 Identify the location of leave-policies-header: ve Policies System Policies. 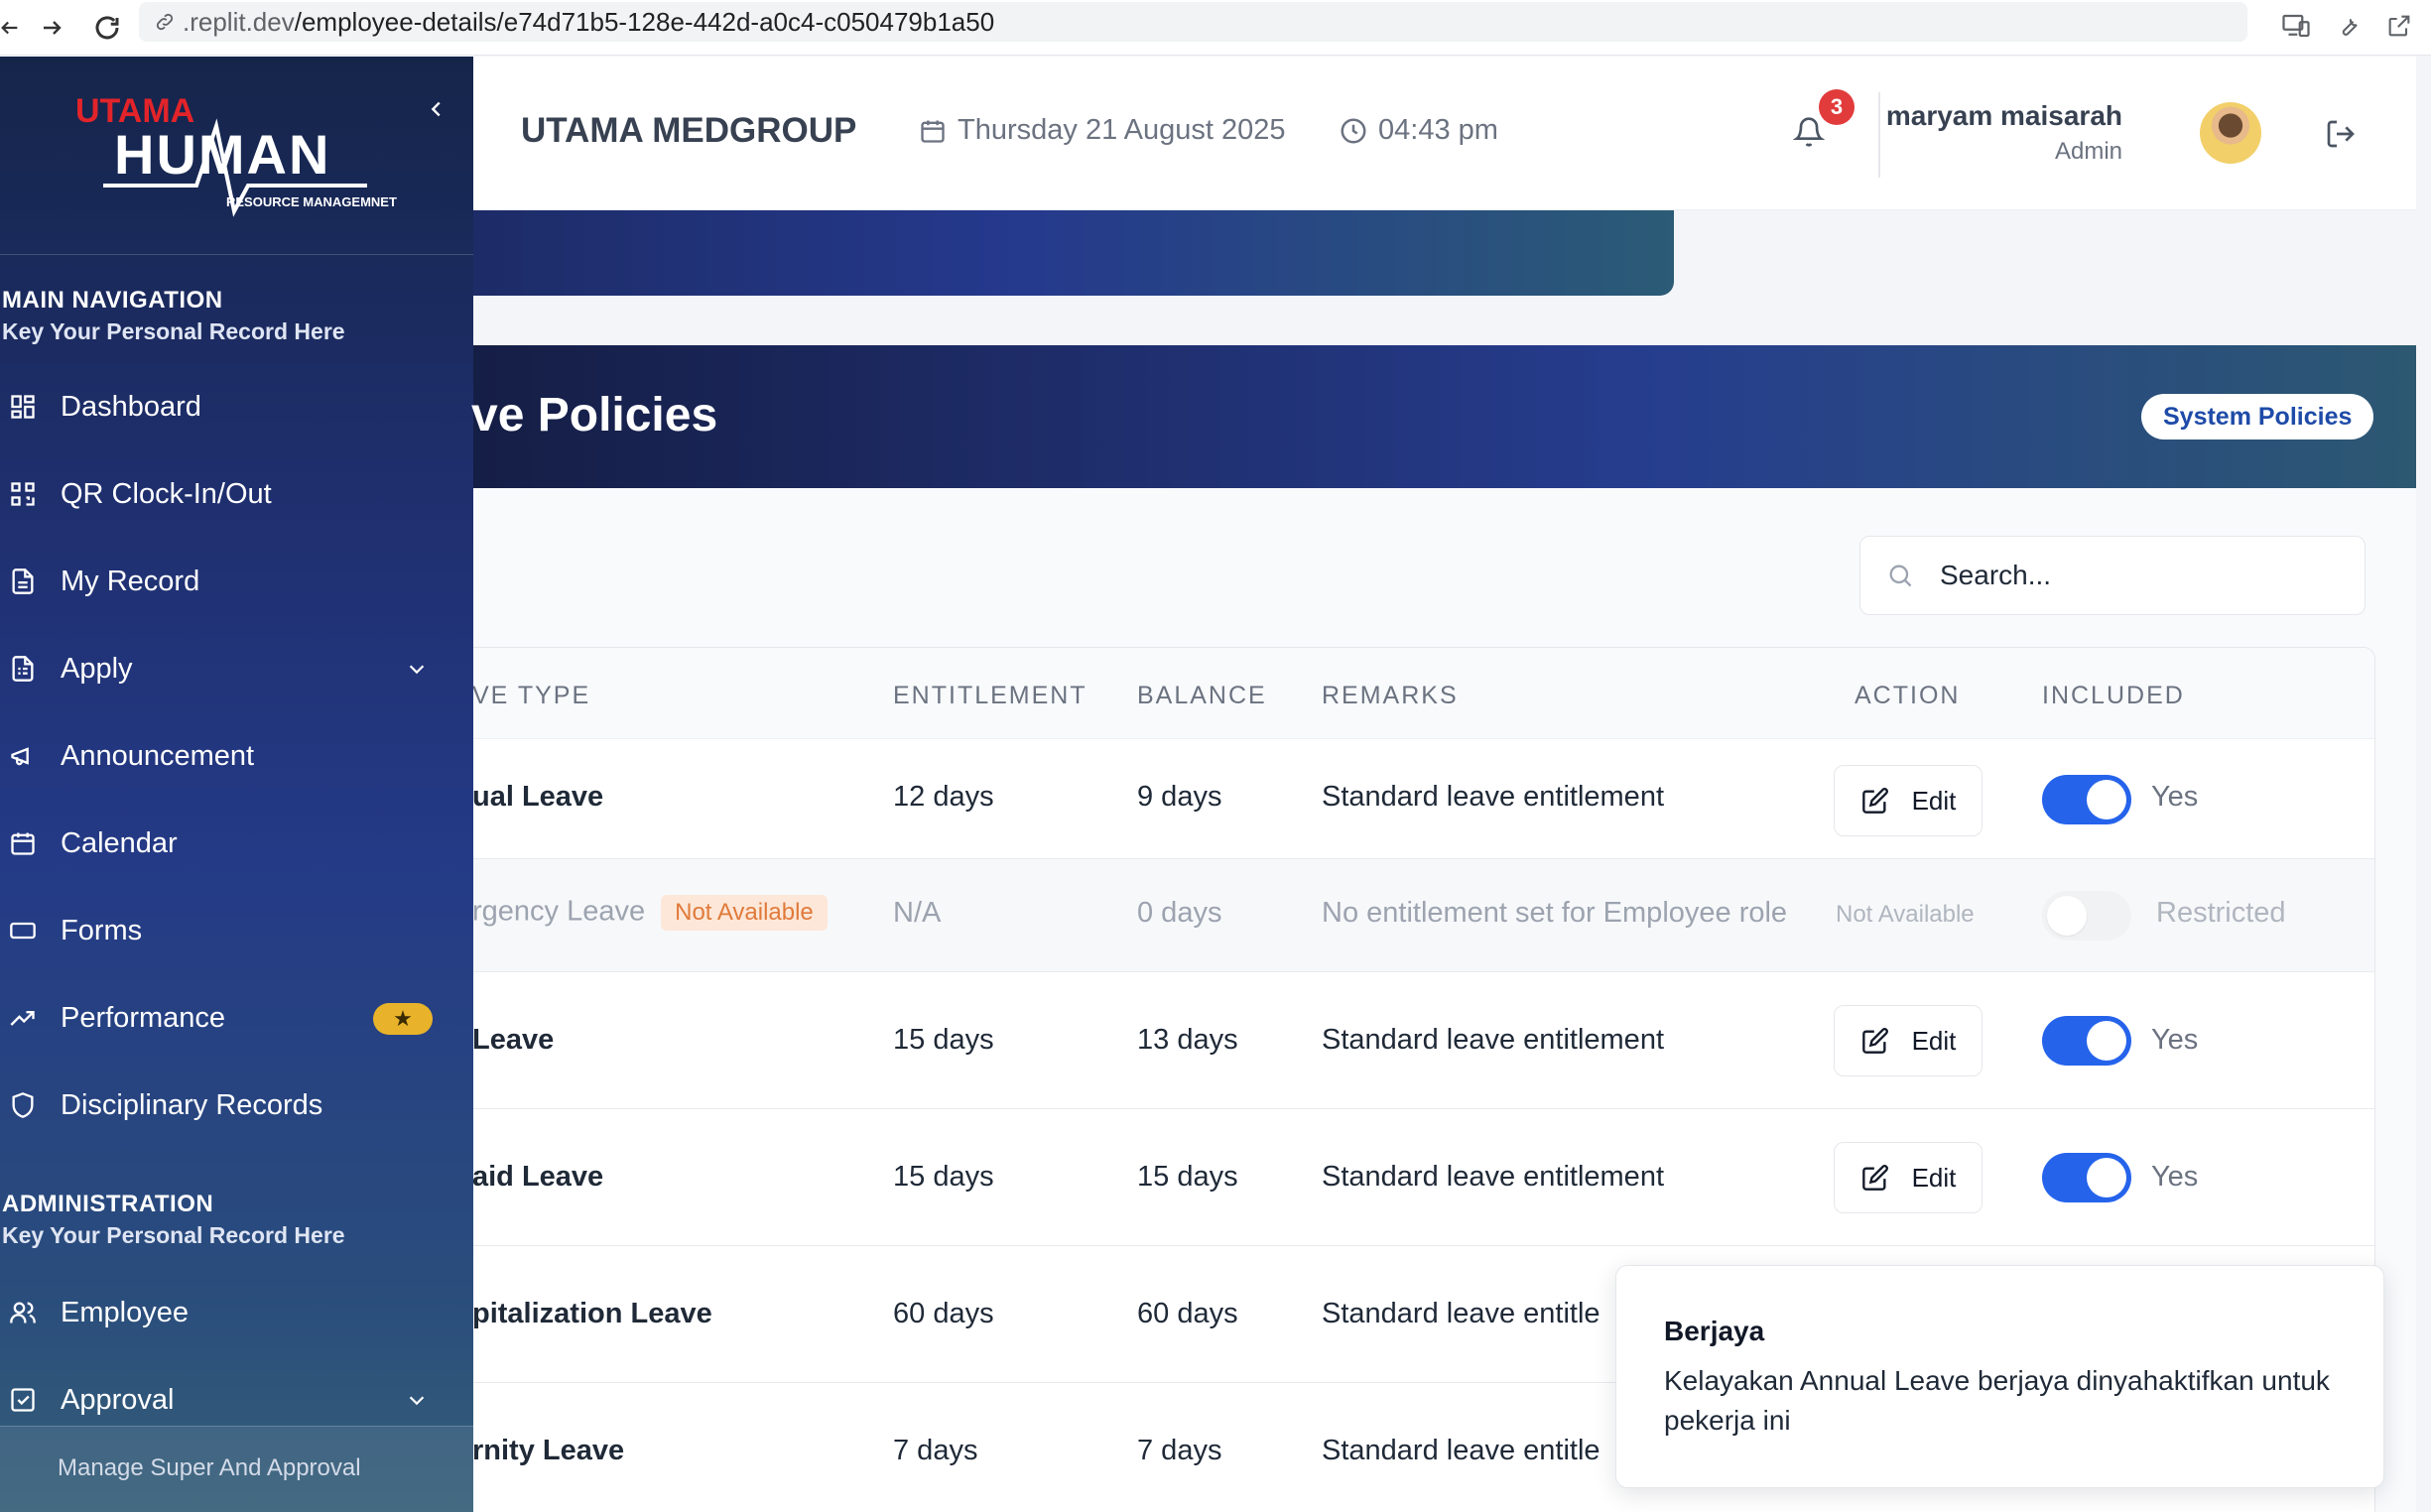
(1443, 416).